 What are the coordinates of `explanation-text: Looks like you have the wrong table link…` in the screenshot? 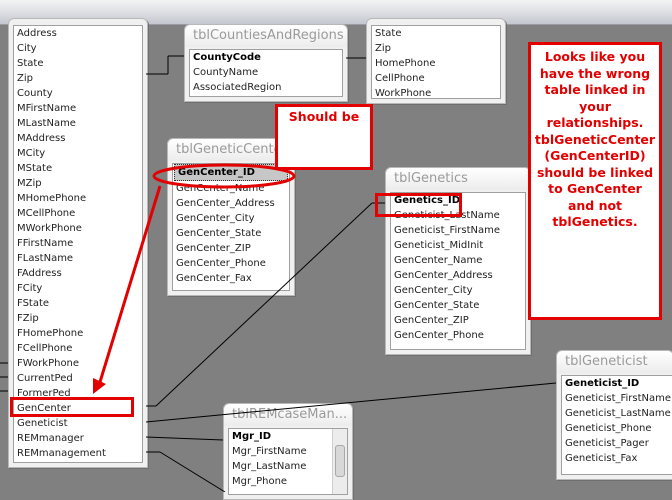 It's located at (595, 139).